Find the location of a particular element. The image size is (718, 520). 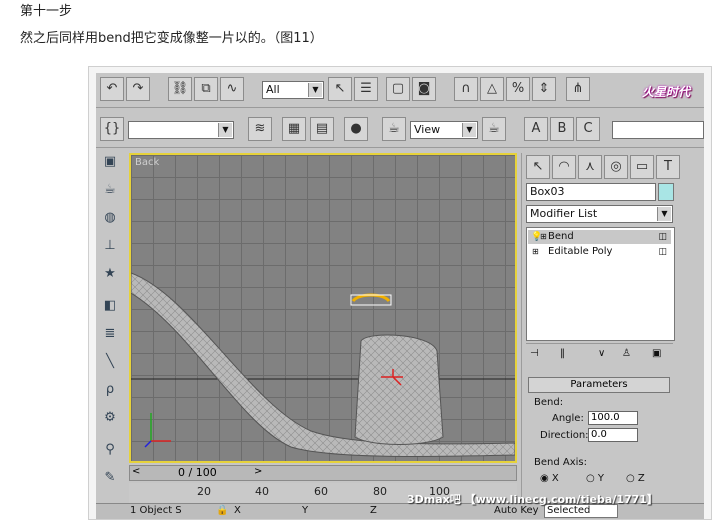

create-sphere-icon: ◍ is located at coordinates (110, 218).